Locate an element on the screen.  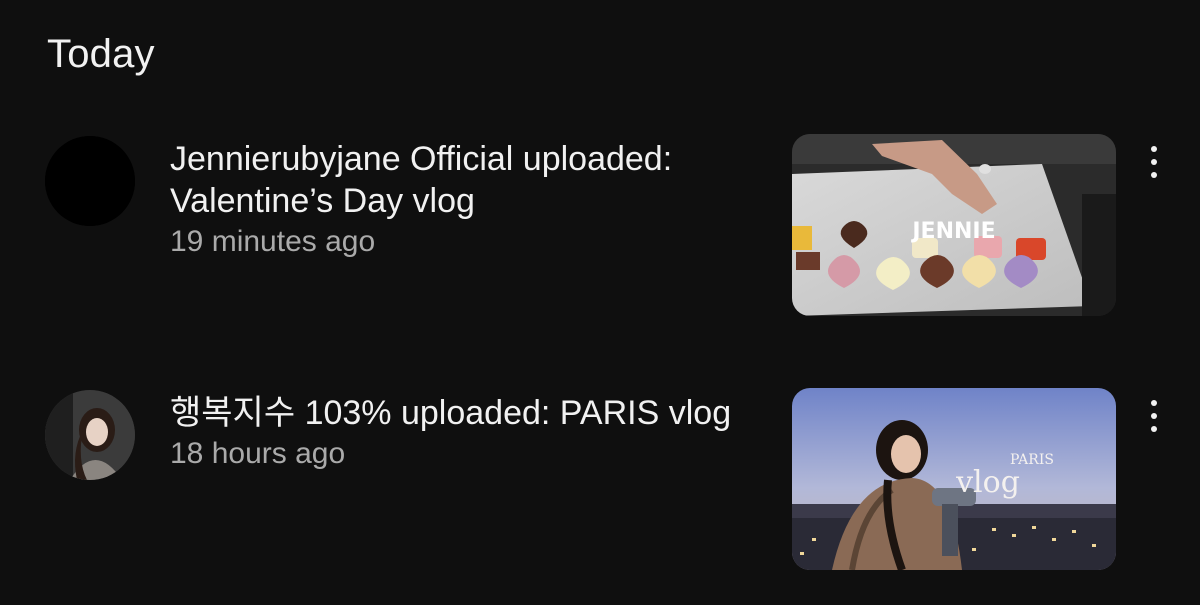
thumbnail-overlay-bottom: vlog is located at coordinates (987, 482).